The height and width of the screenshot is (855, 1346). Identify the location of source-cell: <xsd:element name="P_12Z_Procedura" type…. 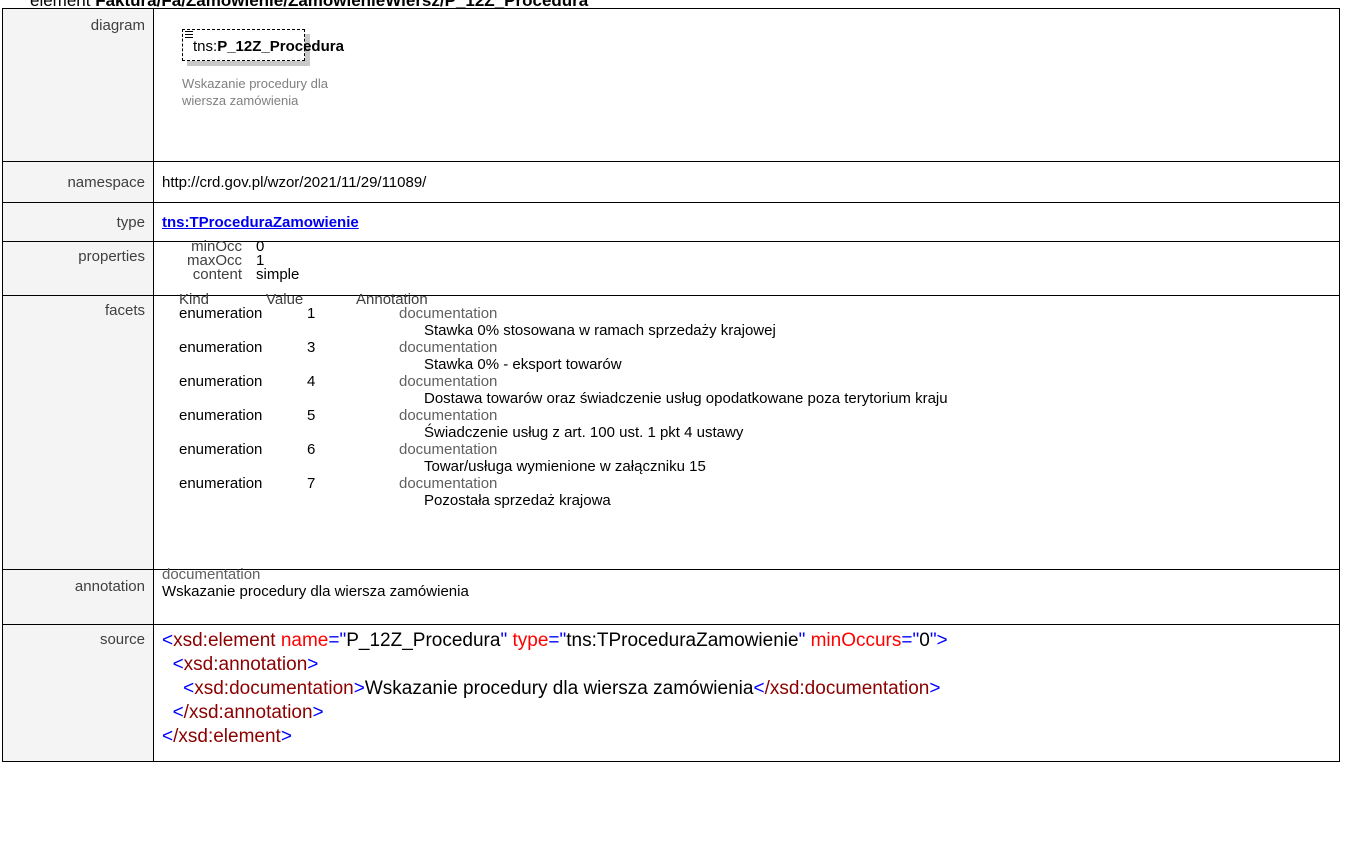
(746, 693).